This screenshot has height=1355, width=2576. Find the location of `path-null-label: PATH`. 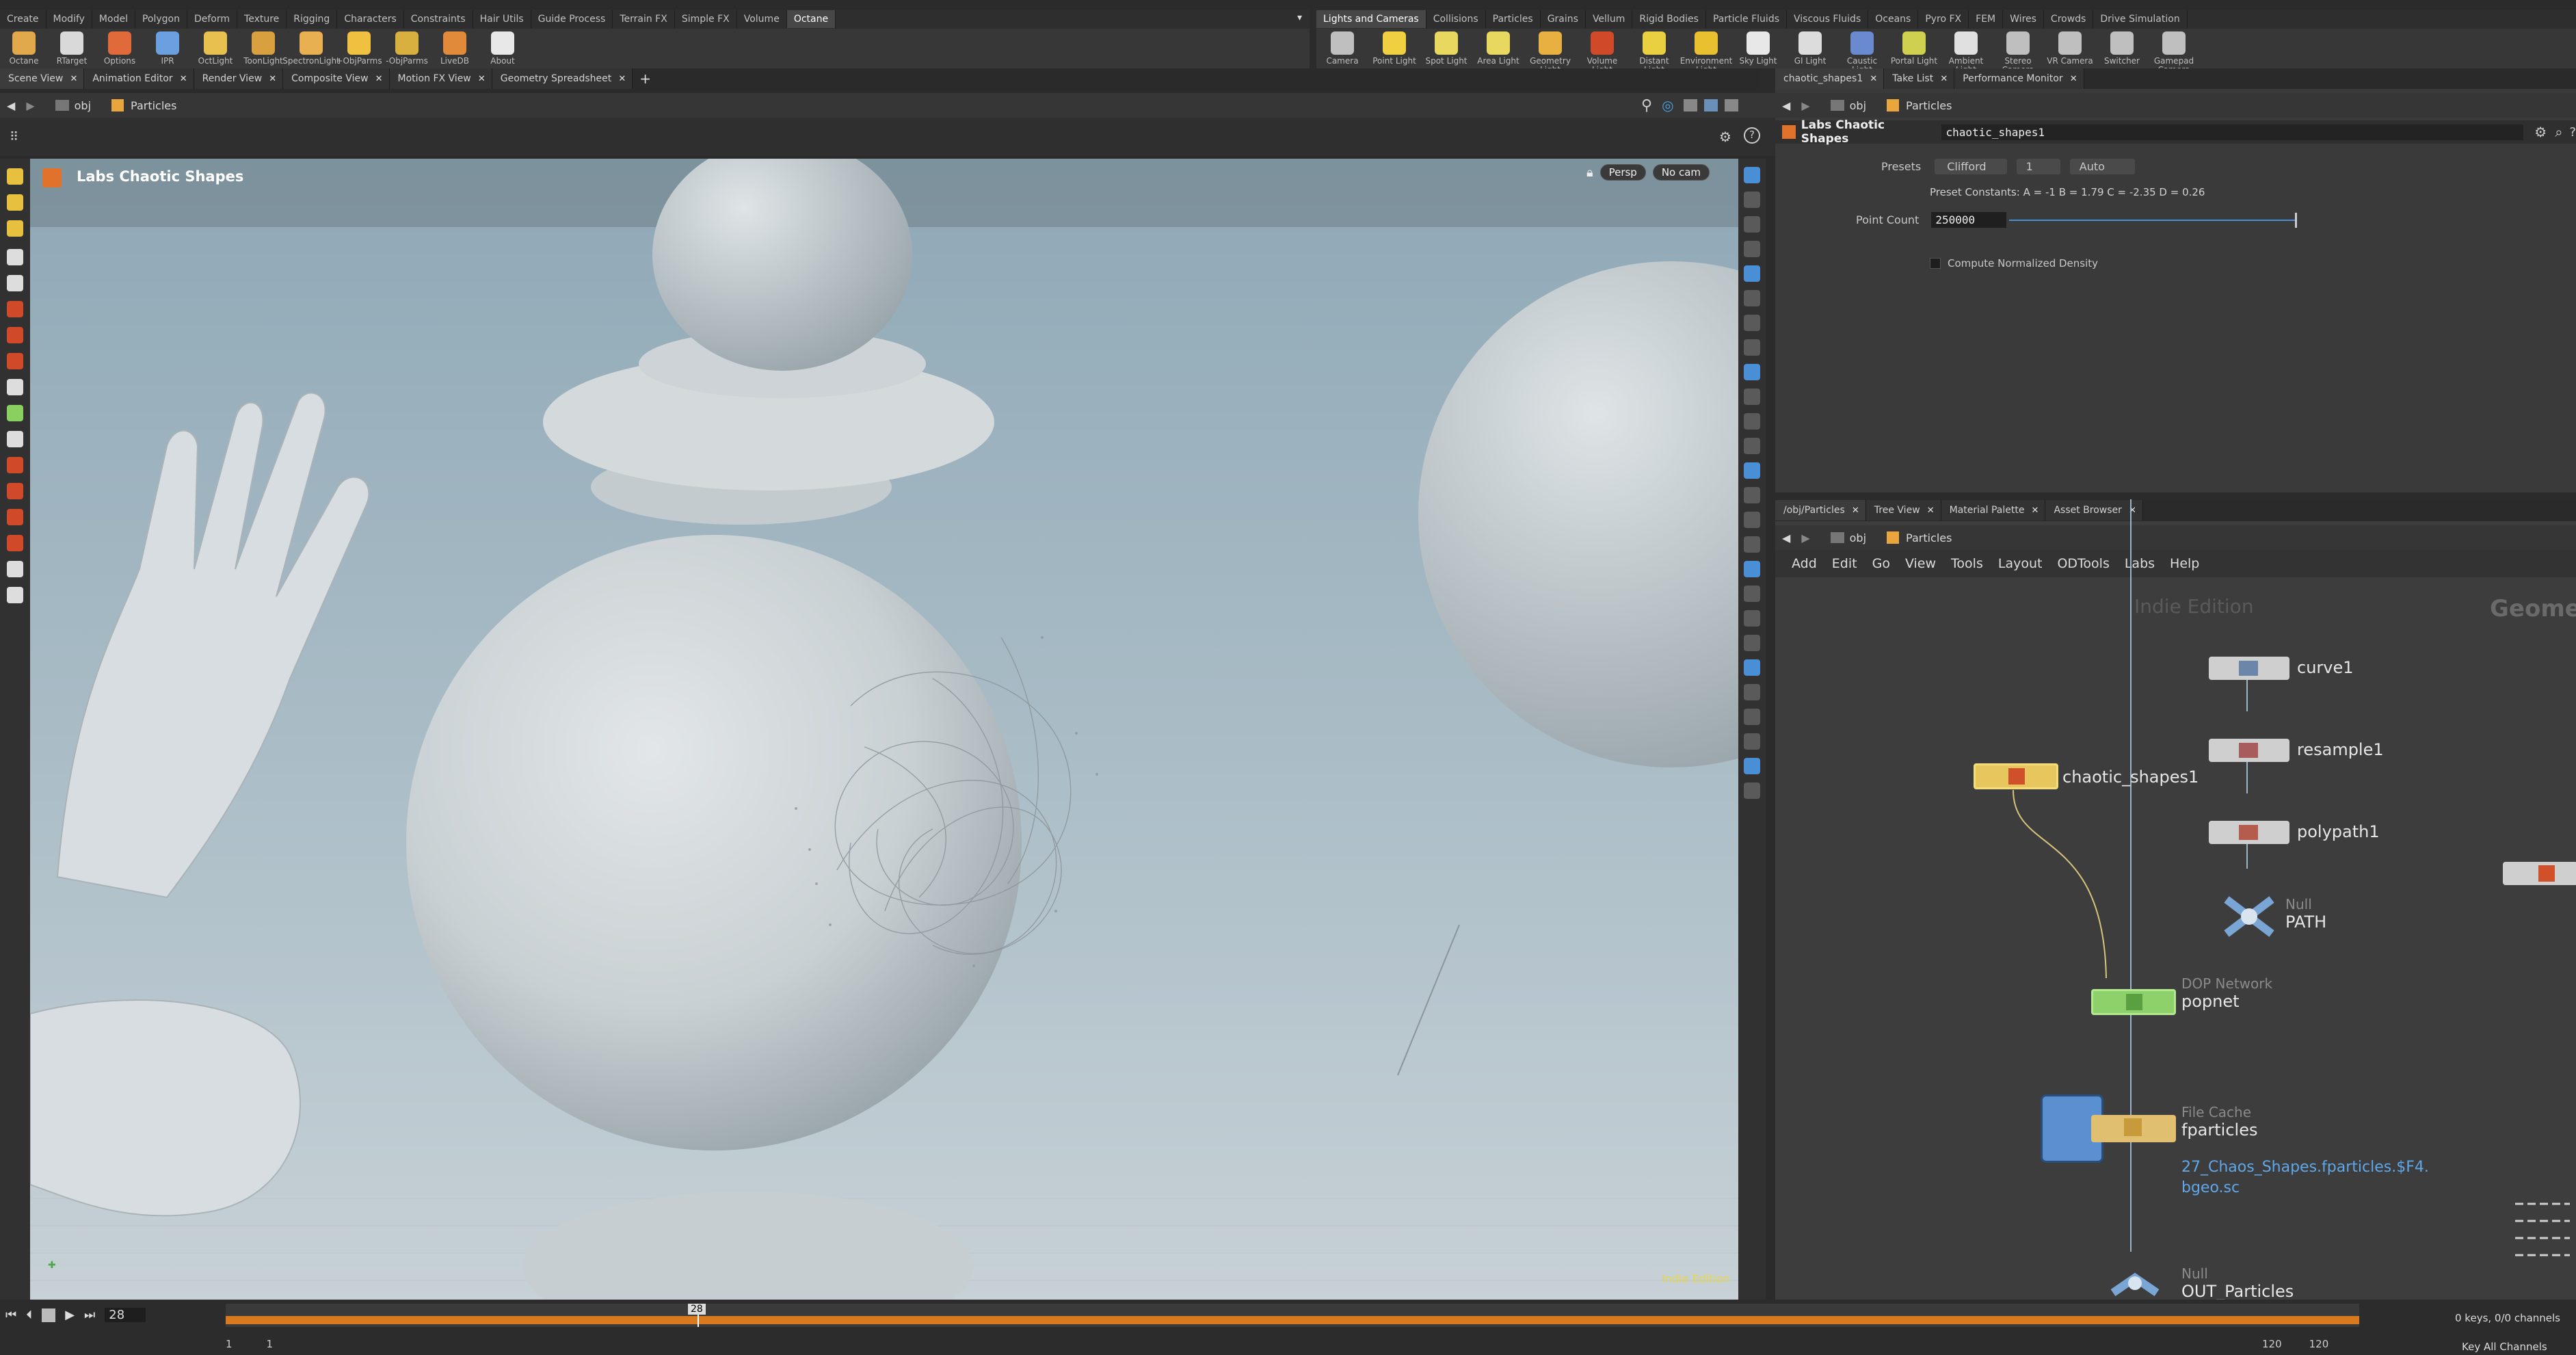

path-null-label: PATH is located at coordinates (2305, 922).